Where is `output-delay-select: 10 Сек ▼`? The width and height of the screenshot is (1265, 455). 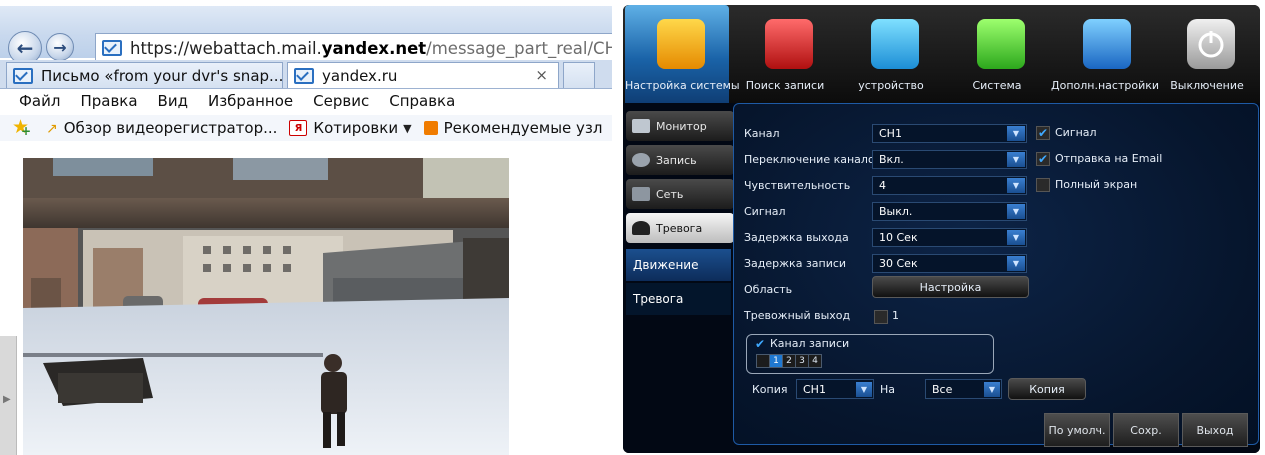 output-delay-select: 10 Сек ▼ is located at coordinates (949, 237).